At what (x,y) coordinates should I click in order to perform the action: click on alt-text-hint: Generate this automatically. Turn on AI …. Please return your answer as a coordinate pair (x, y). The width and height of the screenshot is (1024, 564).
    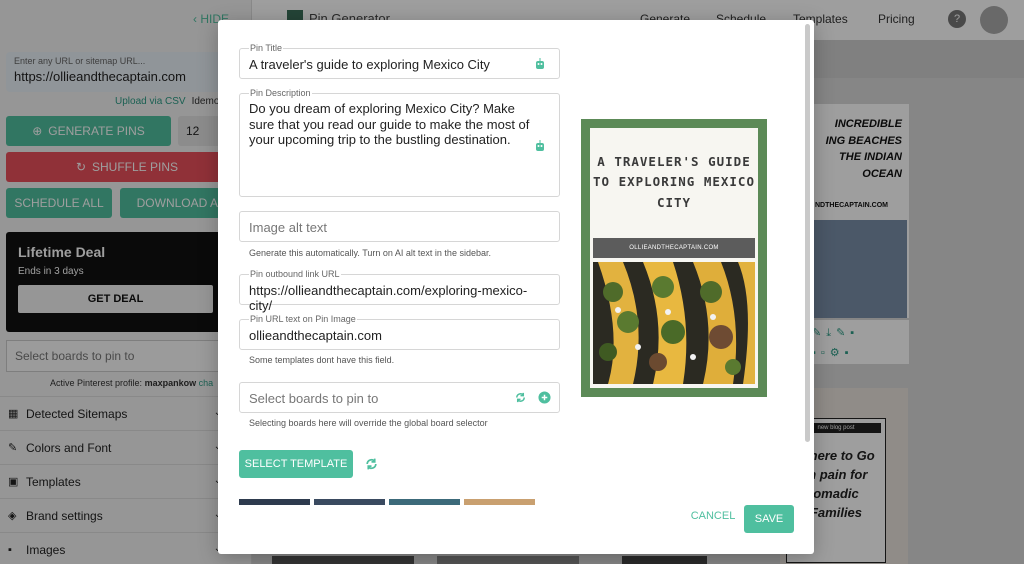
    Looking at the image, I should click on (370, 253).